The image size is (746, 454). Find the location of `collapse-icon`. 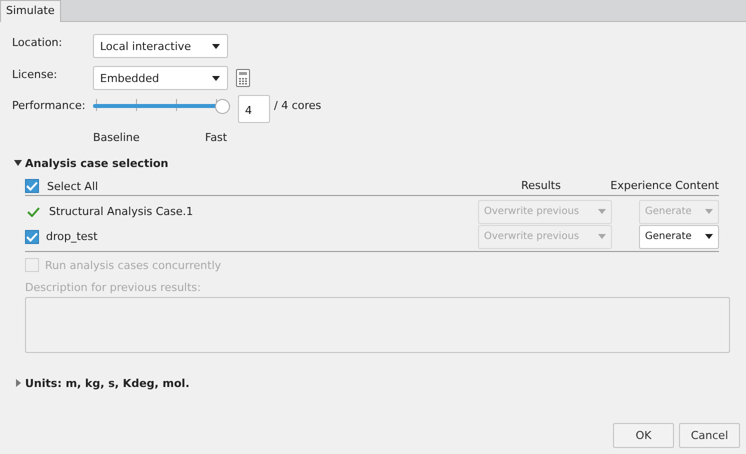

collapse-icon is located at coordinates (18, 163).